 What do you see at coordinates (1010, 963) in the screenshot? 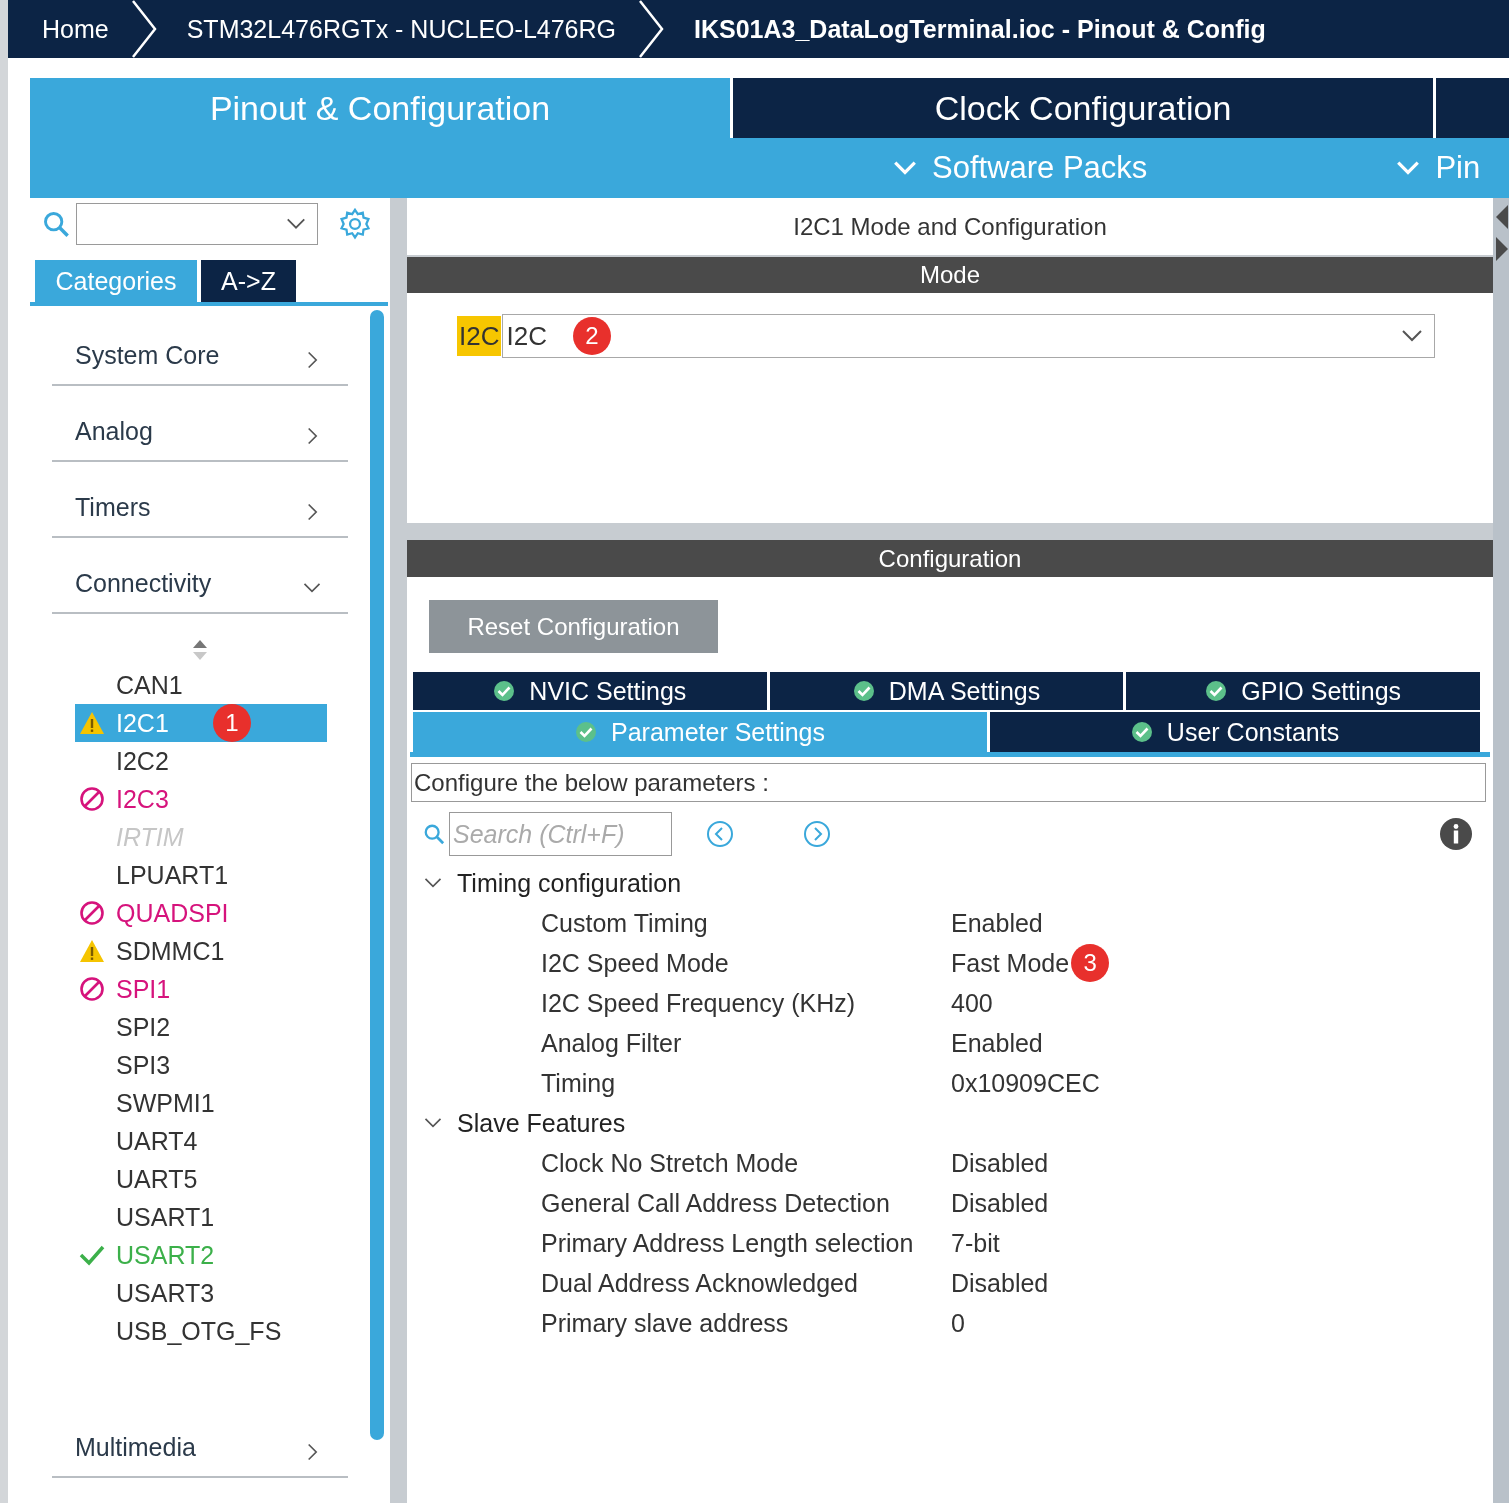
I see `parameter-value: Fast Mode` at bounding box center [1010, 963].